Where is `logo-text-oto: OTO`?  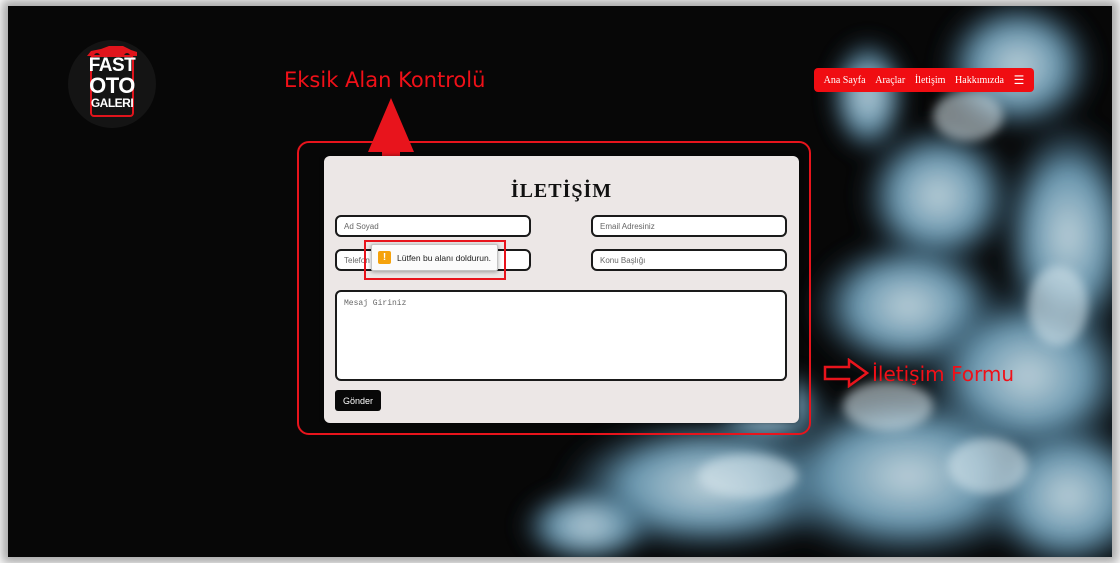 logo-text-oto: OTO is located at coordinates (112, 85).